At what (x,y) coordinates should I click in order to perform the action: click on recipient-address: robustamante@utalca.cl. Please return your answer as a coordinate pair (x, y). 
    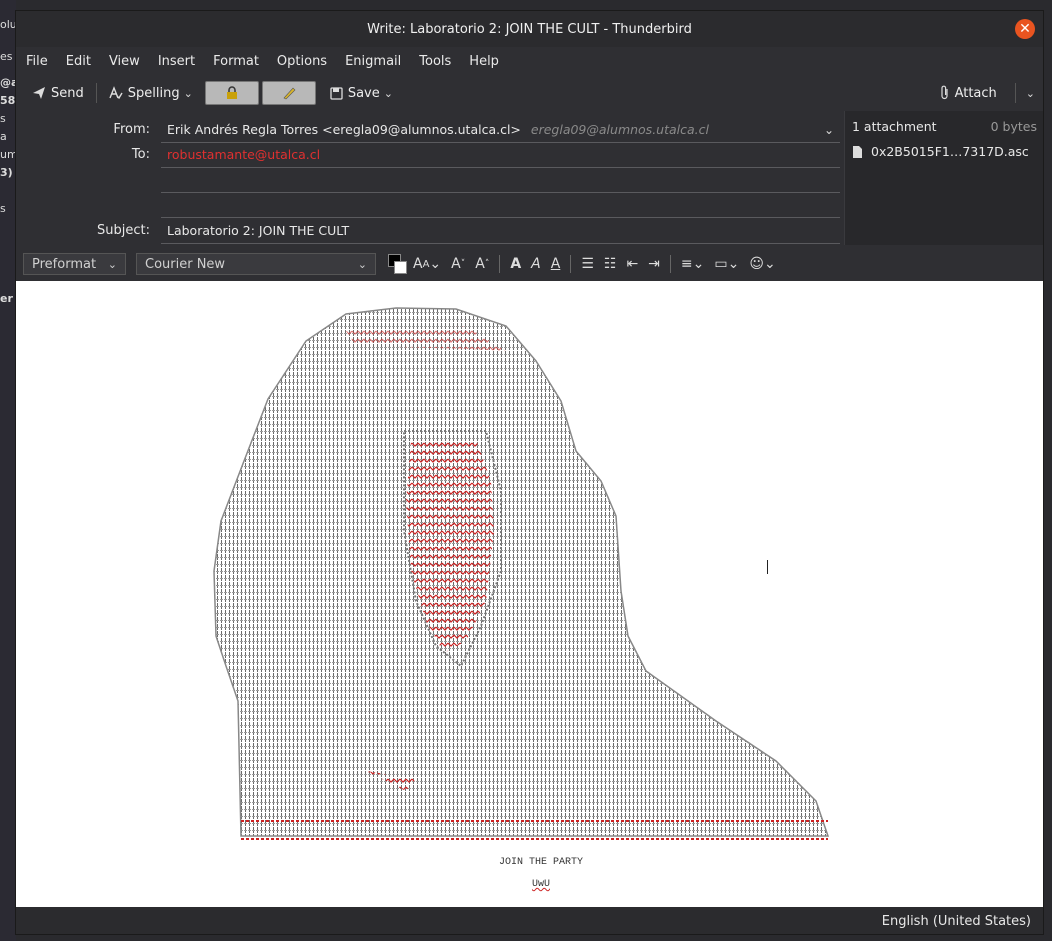
    Looking at the image, I should click on (244, 154).